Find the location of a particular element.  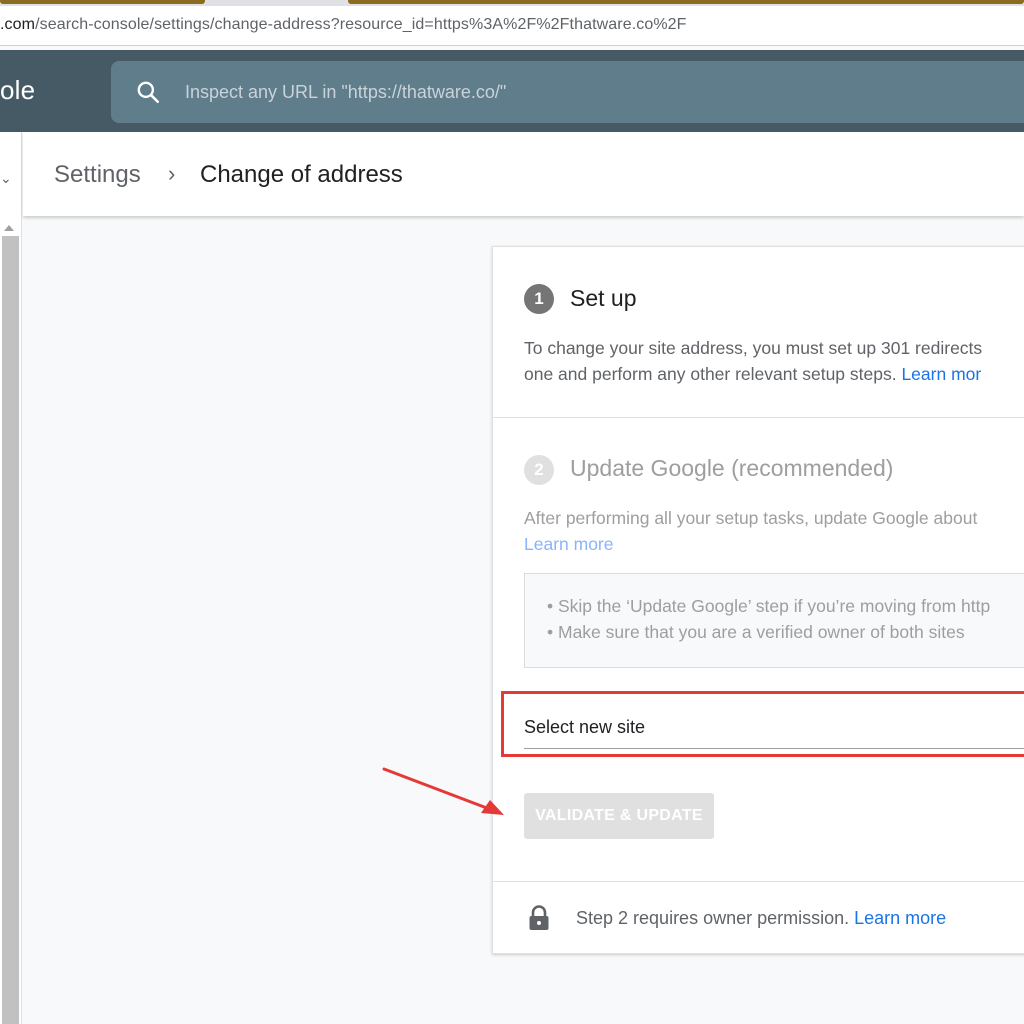

url-inspect-search is located at coordinates (567, 92).